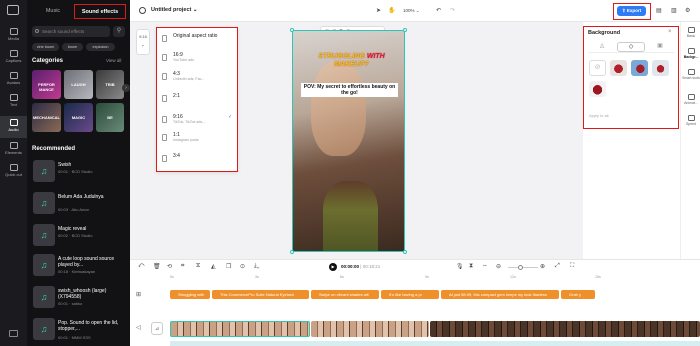 The height and width of the screenshot is (346, 700). What do you see at coordinates (256, 266) in the screenshot?
I see `download-icon: ⤓⌄` at bounding box center [256, 266].